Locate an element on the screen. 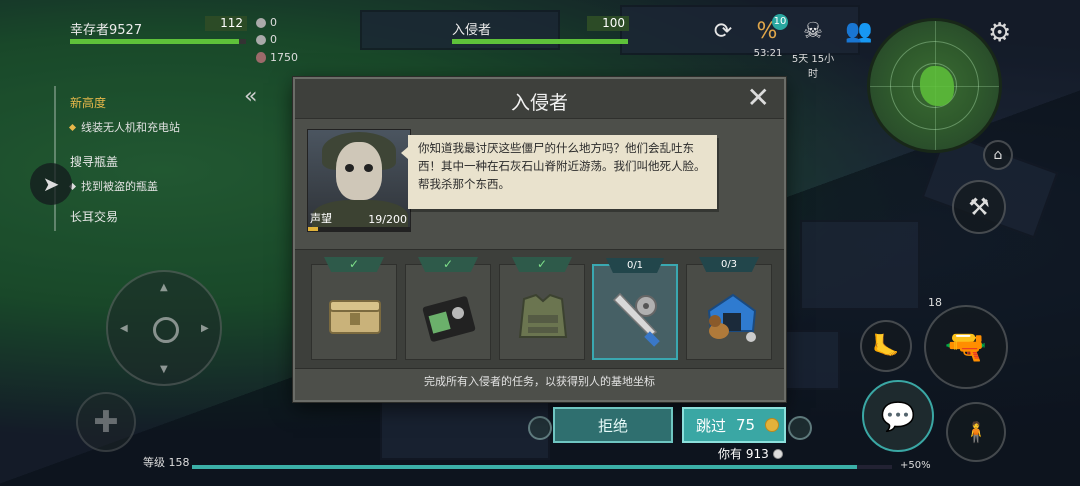 The width and height of the screenshot is (1080, 486). build-hammer-icon: ⚒ is located at coordinates (979, 207).